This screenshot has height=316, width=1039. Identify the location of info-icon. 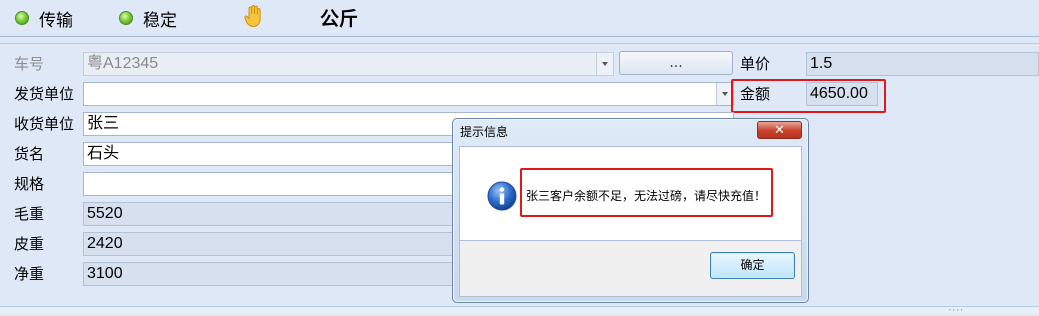
(502, 196).